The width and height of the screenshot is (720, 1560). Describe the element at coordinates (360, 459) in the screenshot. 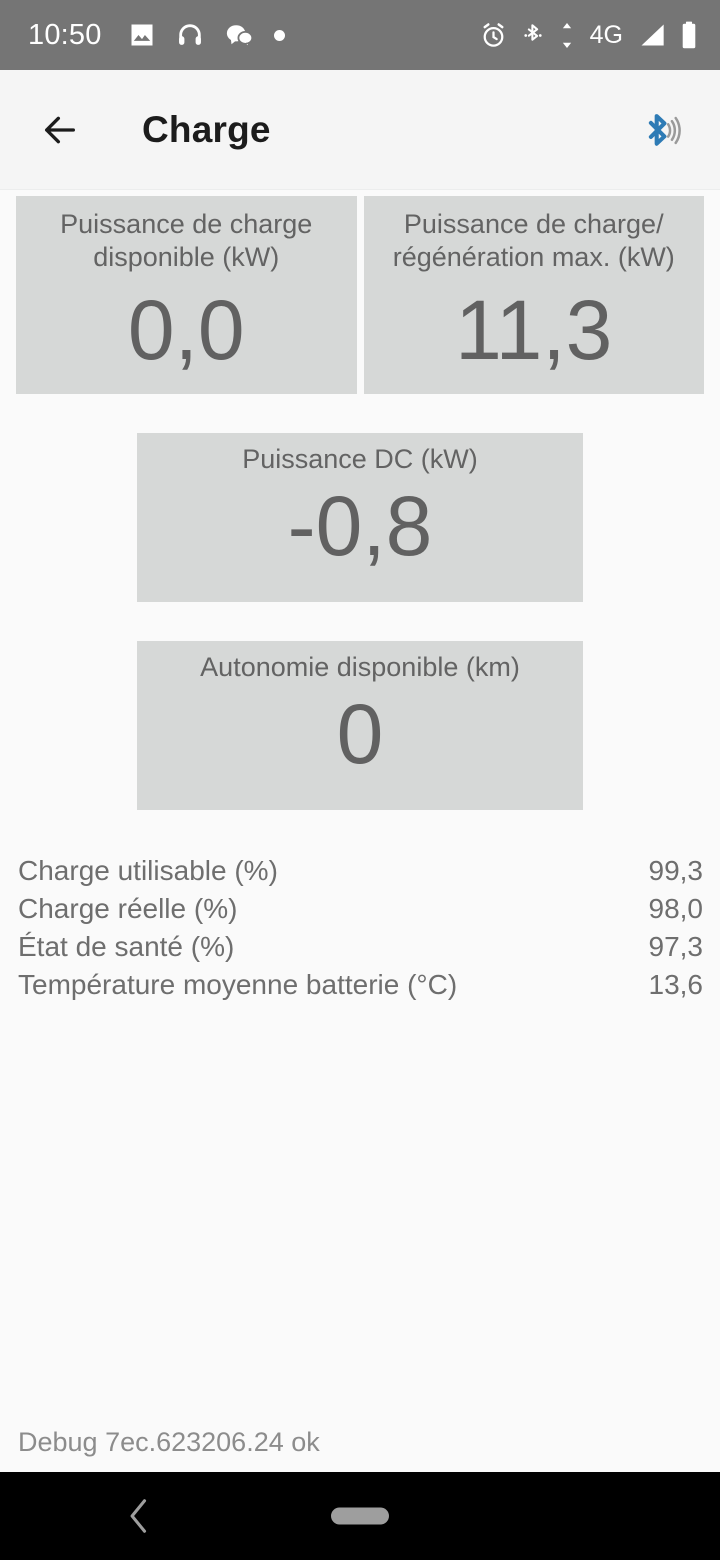

I see `card-label: Puissance DC (kW)` at that location.